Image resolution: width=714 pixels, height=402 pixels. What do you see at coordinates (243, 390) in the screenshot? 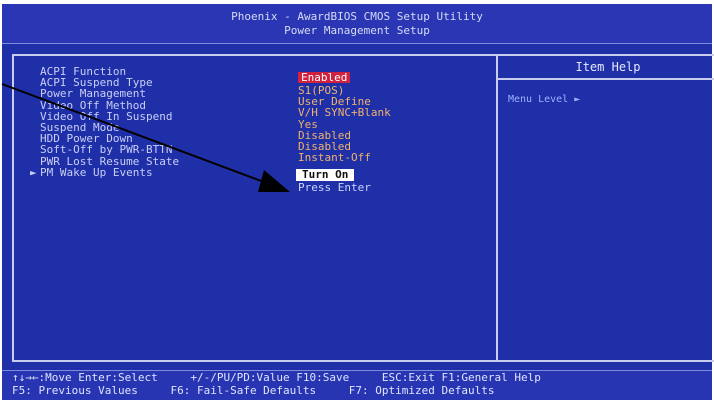
I see `footer-fail-safe-defaults: F6: Fail-Safe Defaults` at bounding box center [243, 390].